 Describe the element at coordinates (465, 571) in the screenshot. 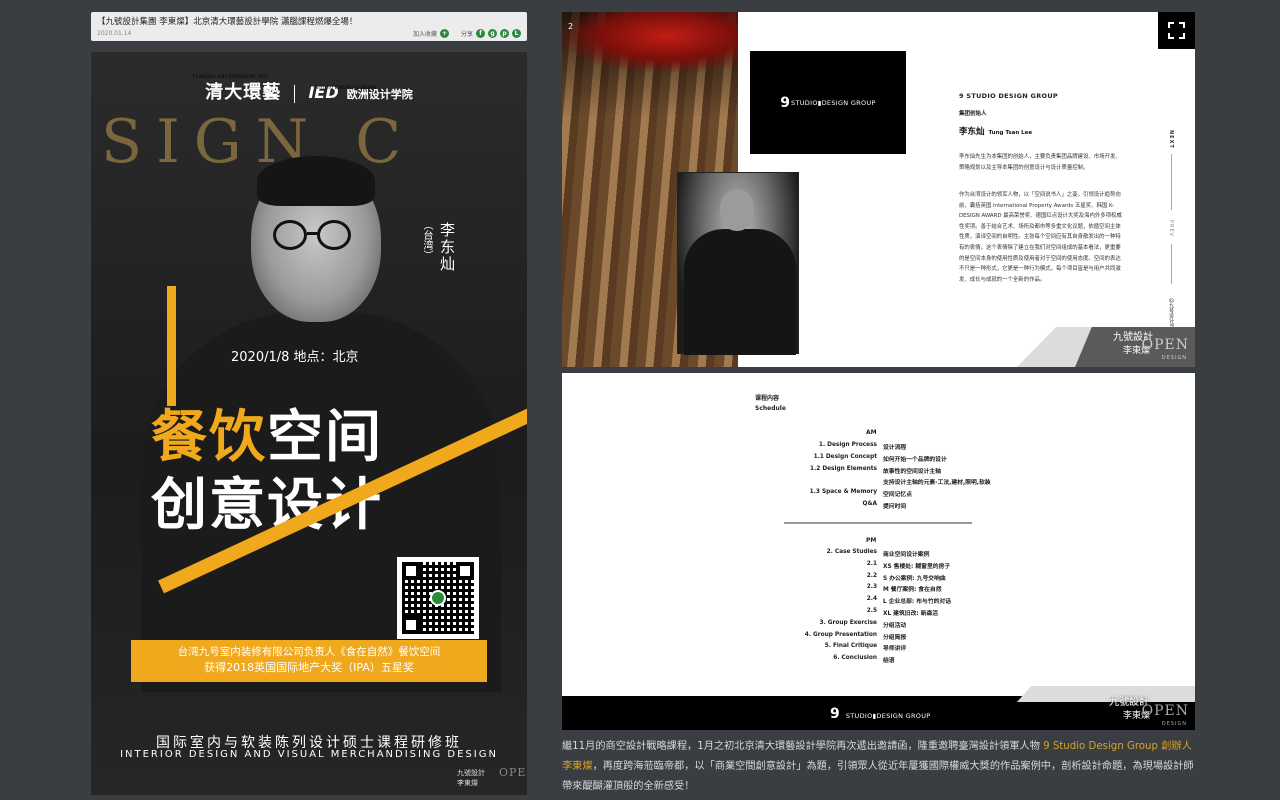

I see `qr-finder-top-right` at that location.